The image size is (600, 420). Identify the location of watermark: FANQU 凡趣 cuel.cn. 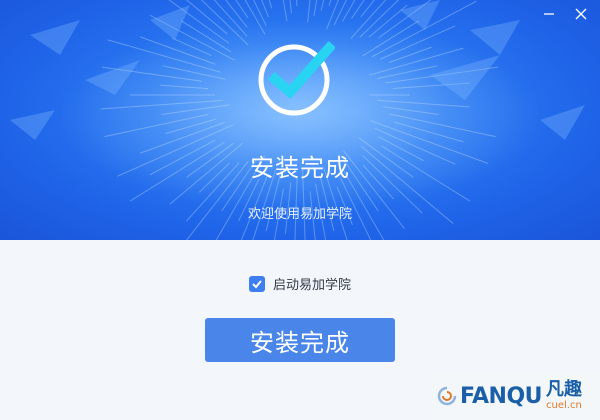
(516, 396).